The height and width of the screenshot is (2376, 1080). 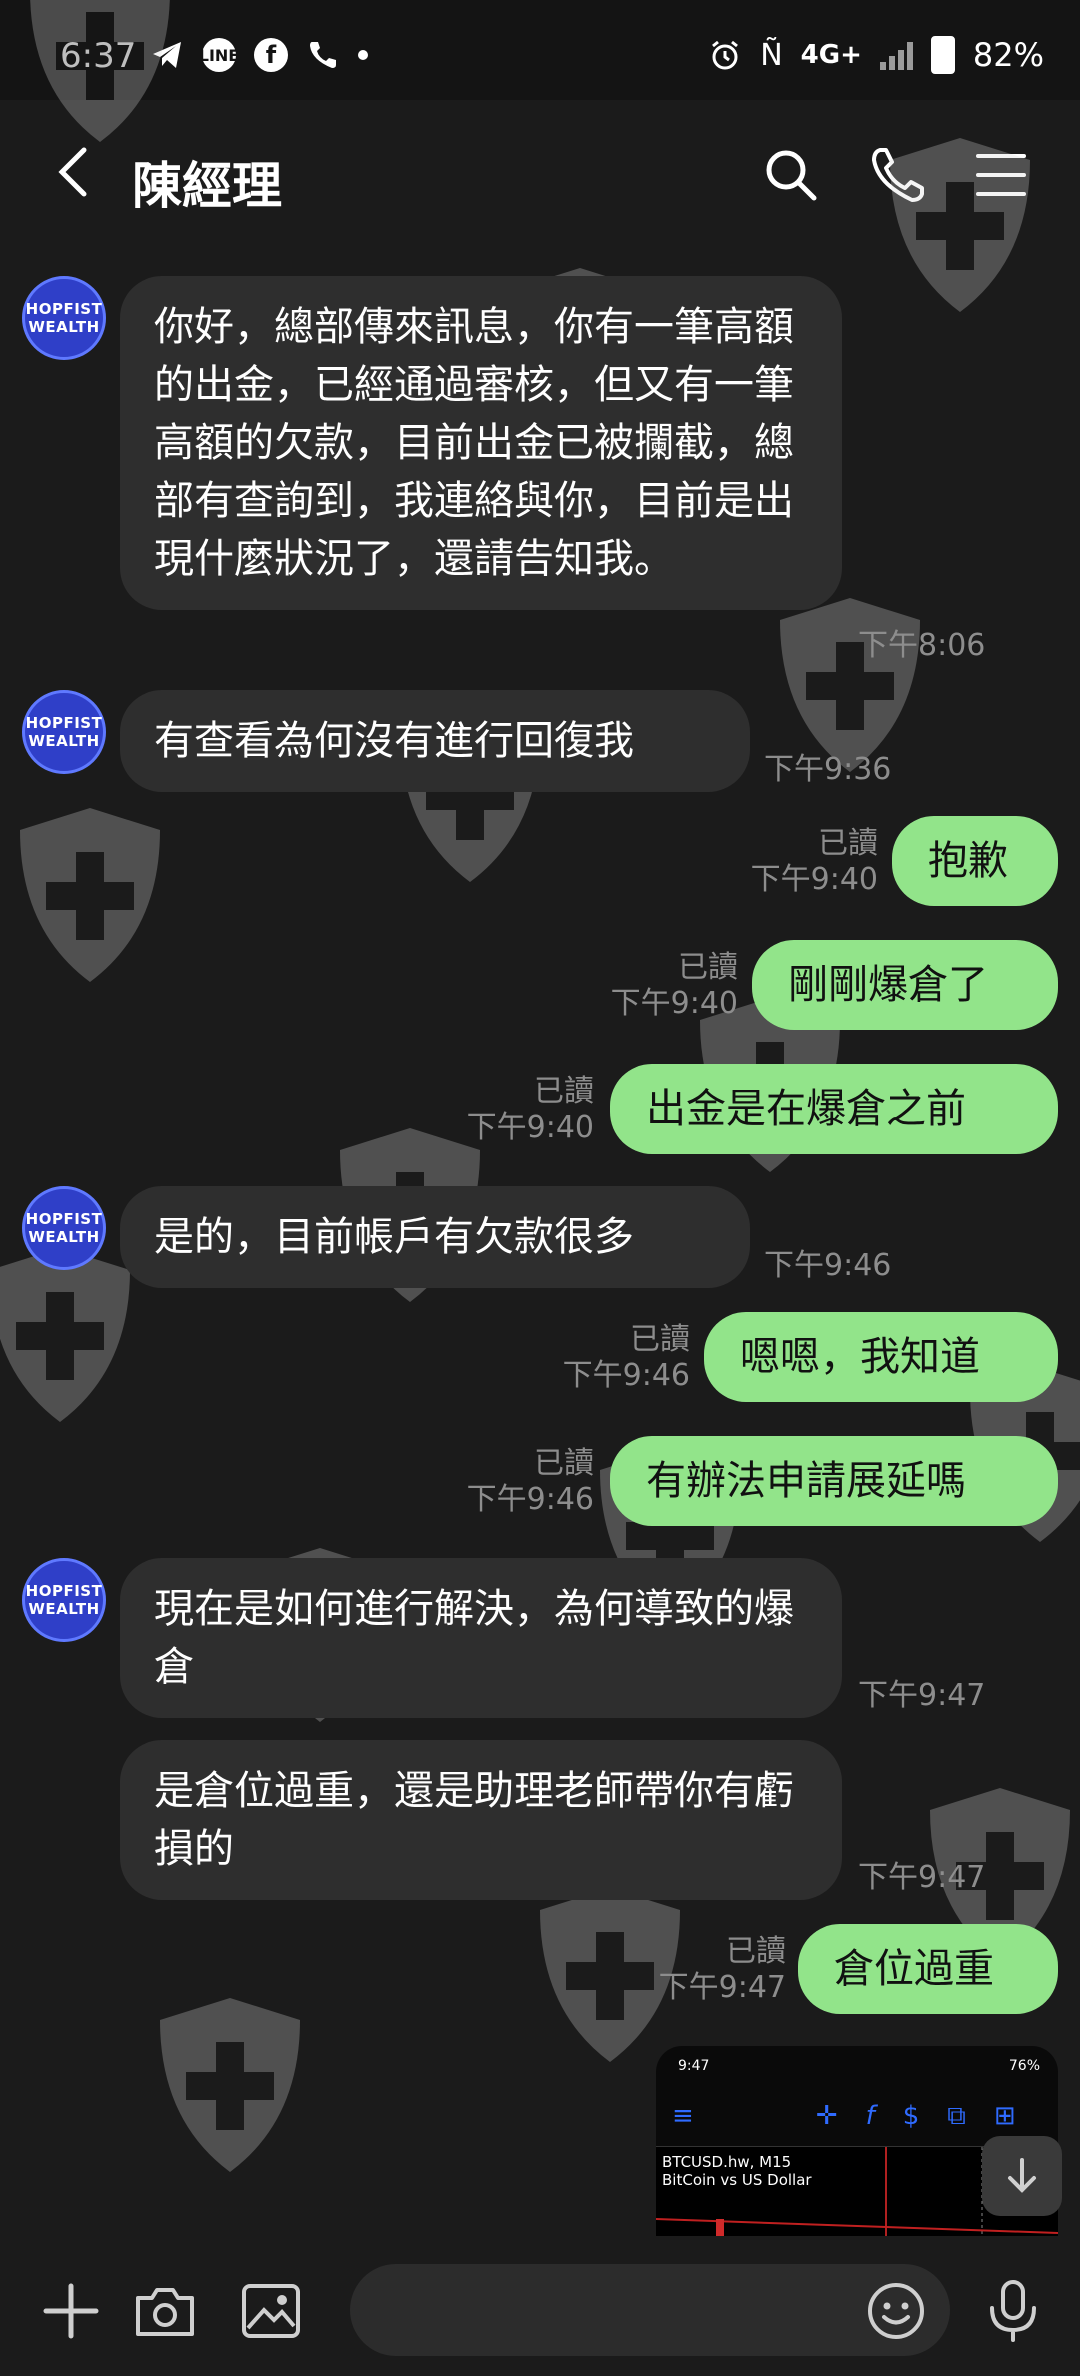 What do you see at coordinates (435, 1237) in the screenshot?
I see `incoming-message: 是的，目前帳戶有欠款很多` at bounding box center [435, 1237].